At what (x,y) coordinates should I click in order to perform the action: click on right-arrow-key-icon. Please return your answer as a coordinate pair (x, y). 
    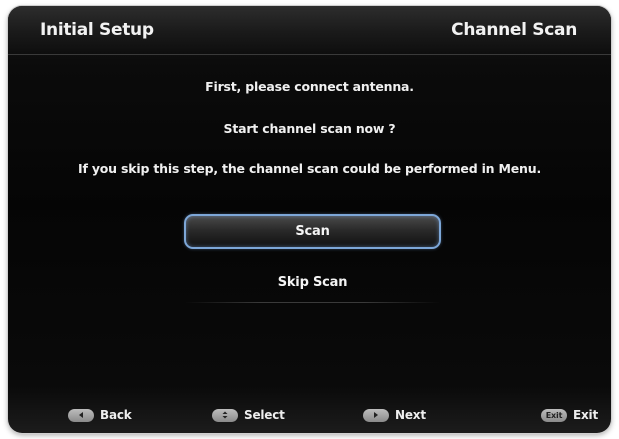
    Looking at the image, I should click on (376, 415).